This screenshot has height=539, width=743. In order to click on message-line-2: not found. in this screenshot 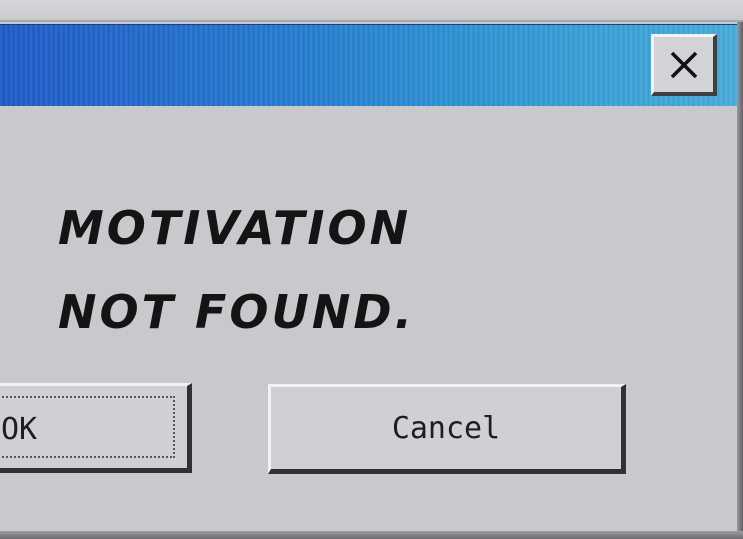, I will do `click(237, 312)`.